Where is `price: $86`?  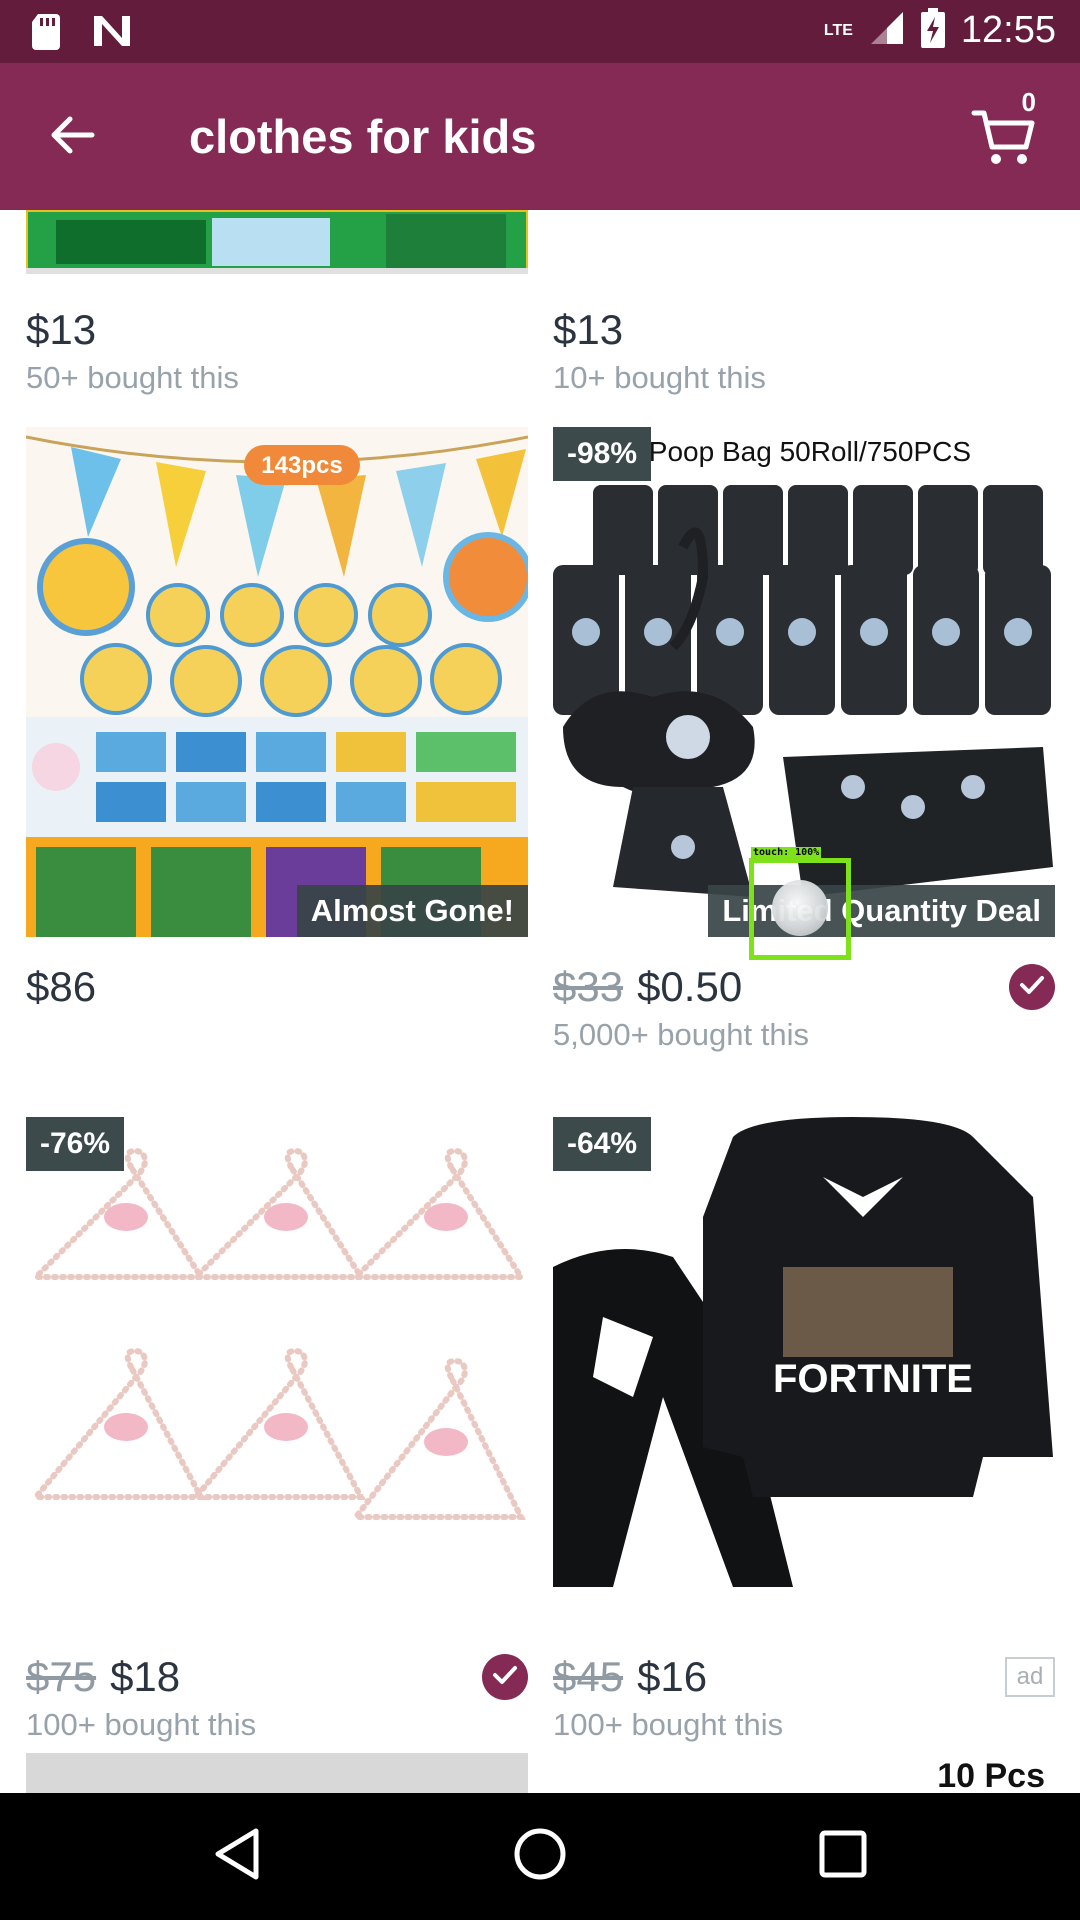
price: $86 is located at coordinates (61, 986).